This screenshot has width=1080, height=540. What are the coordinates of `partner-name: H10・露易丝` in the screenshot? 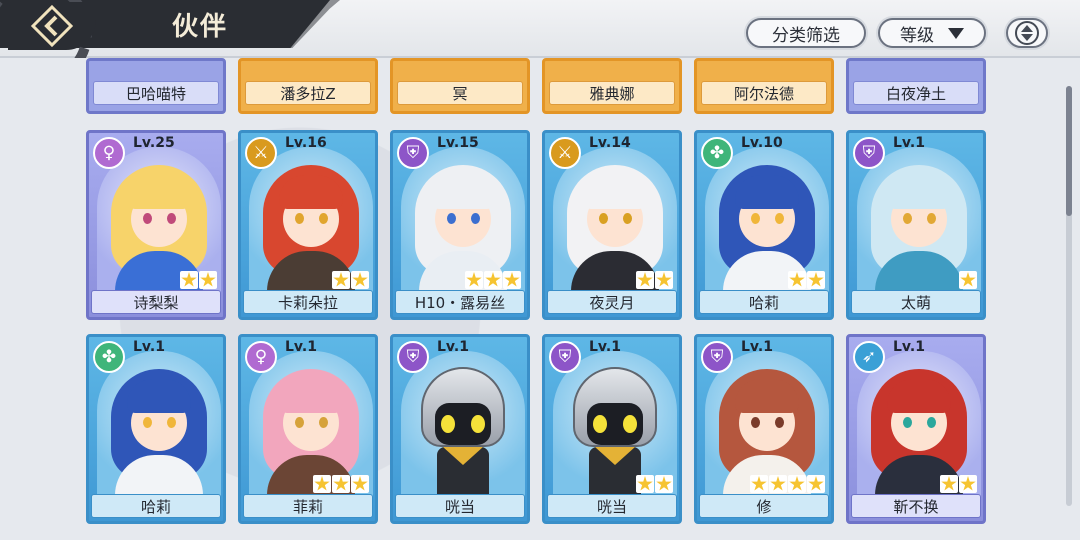 It's located at (460, 302).